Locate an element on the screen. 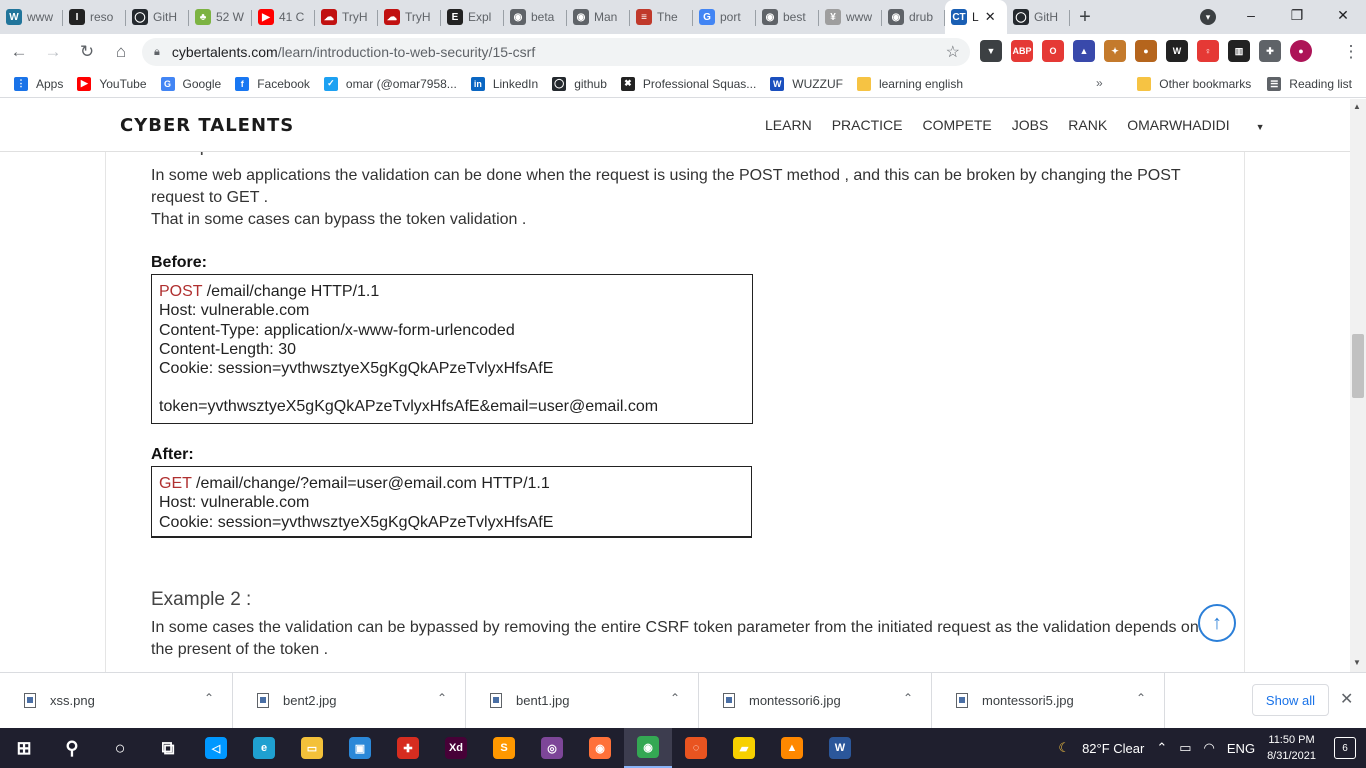  opera-ext-icon: O is located at coordinates (1053, 51).